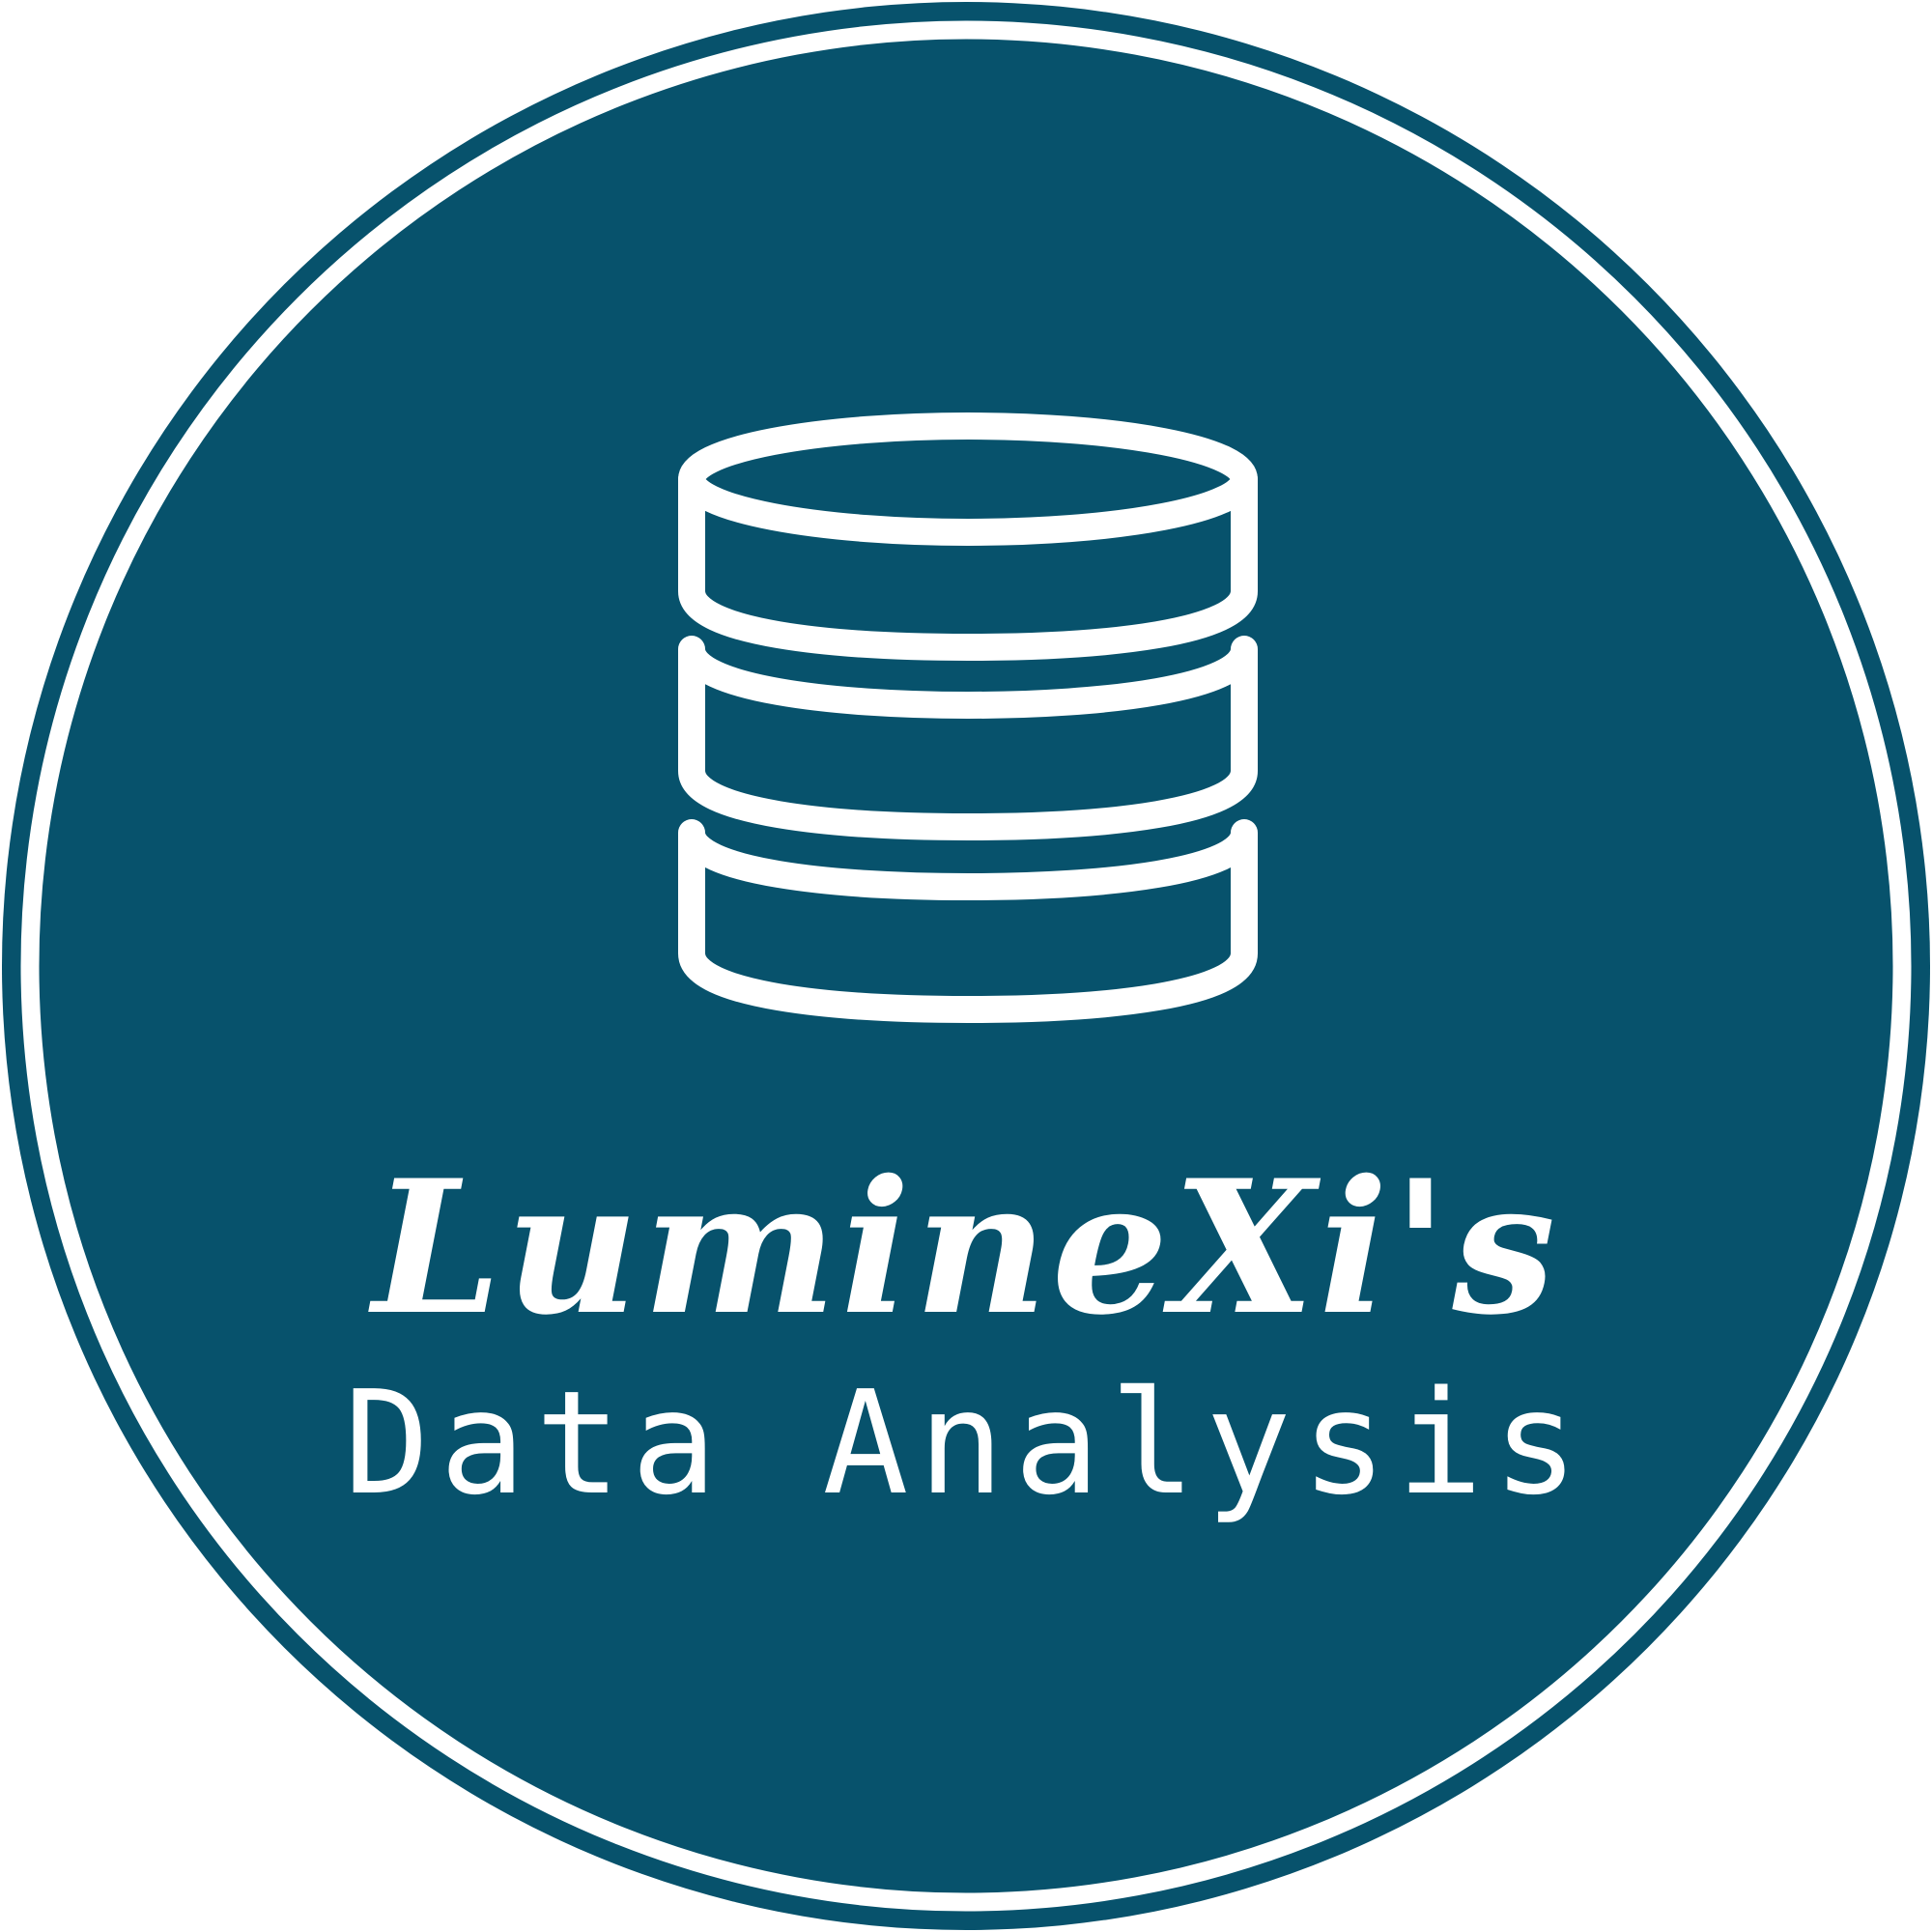 The image size is (1932, 1932). What do you see at coordinates (964, 1247) in the screenshot?
I see `brand-name: LumineXi's` at bounding box center [964, 1247].